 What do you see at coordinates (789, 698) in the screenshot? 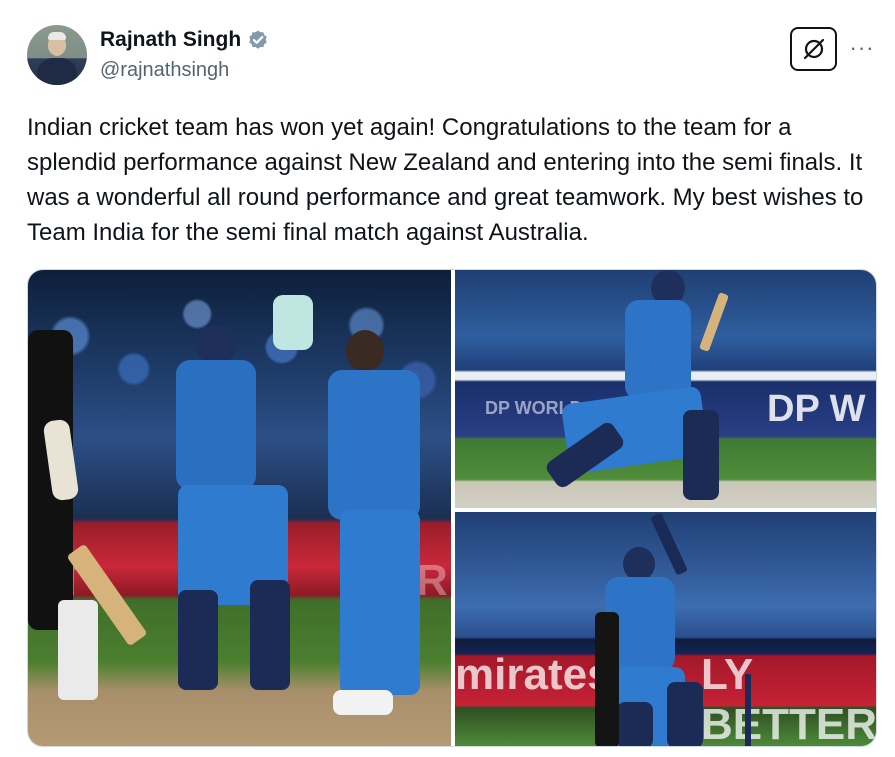
I see `board-text-right: LY BETTER` at bounding box center [789, 698].